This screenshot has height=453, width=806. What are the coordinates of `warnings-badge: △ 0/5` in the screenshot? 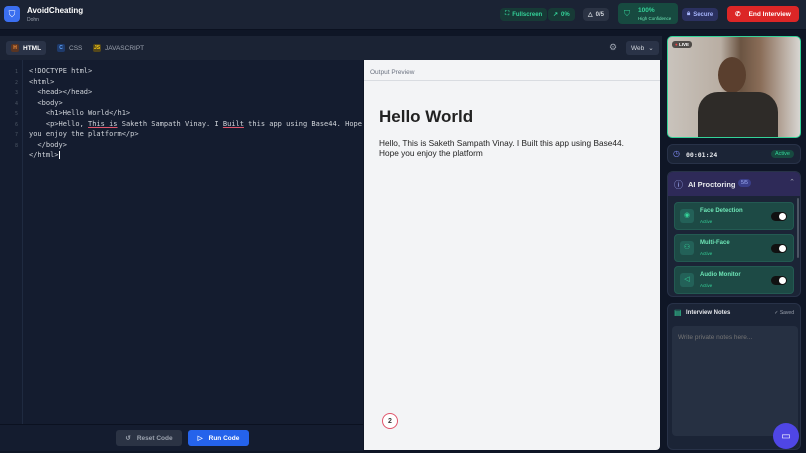 It's located at (596, 14).